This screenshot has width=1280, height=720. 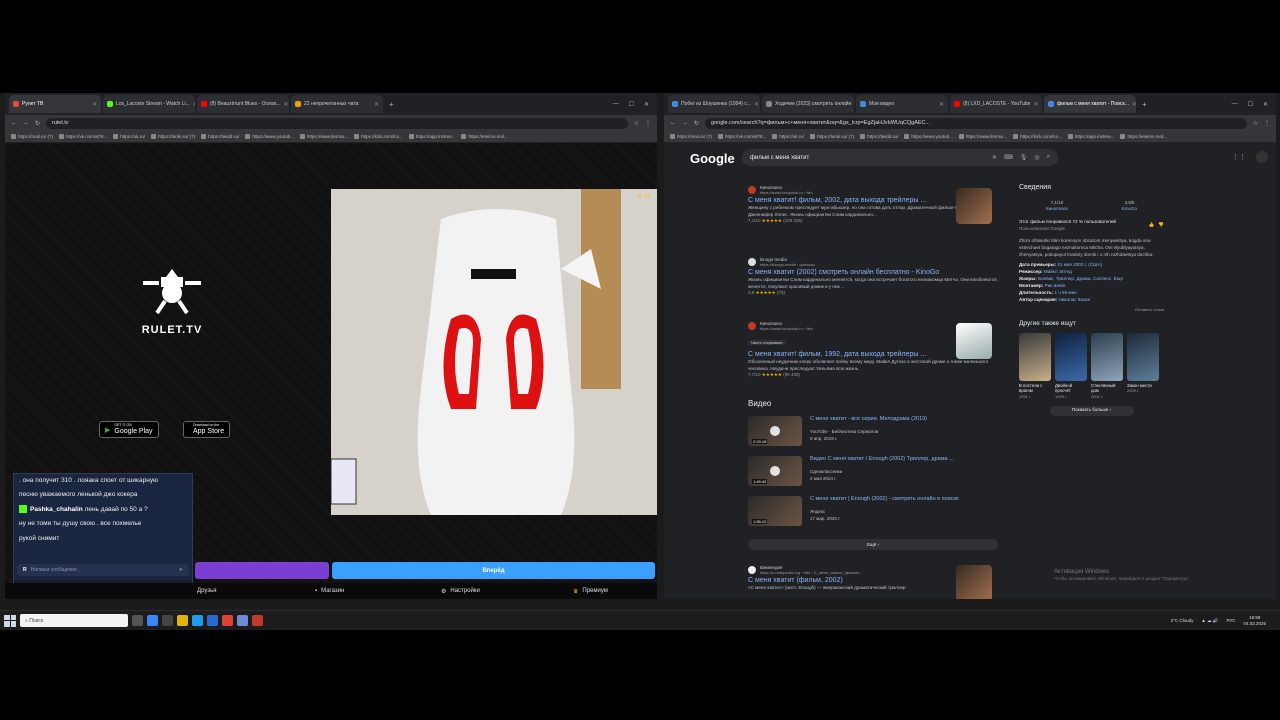 I want to click on chat-username: Pashka_chahalin, so click(x=56, y=509).